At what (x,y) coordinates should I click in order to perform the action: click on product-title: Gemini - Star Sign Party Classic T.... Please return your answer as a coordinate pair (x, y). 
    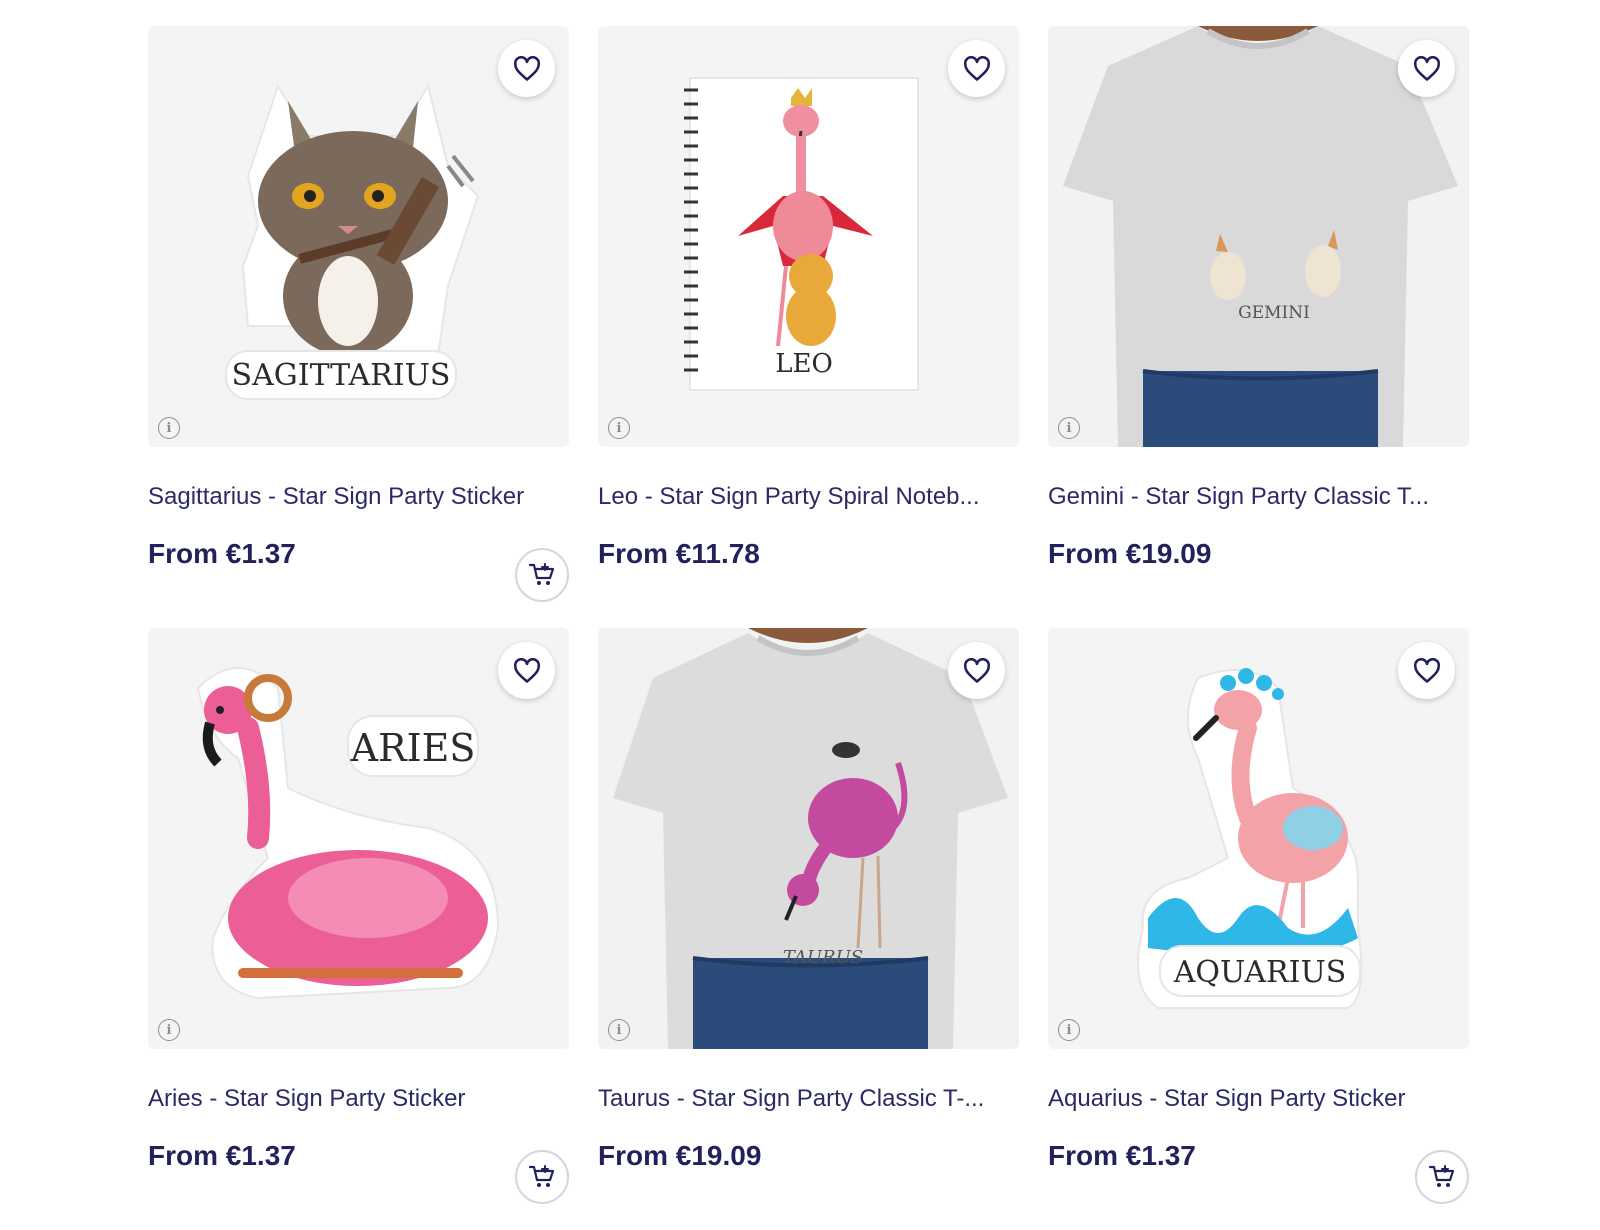
    Looking at the image, I should click on (1258, 497).